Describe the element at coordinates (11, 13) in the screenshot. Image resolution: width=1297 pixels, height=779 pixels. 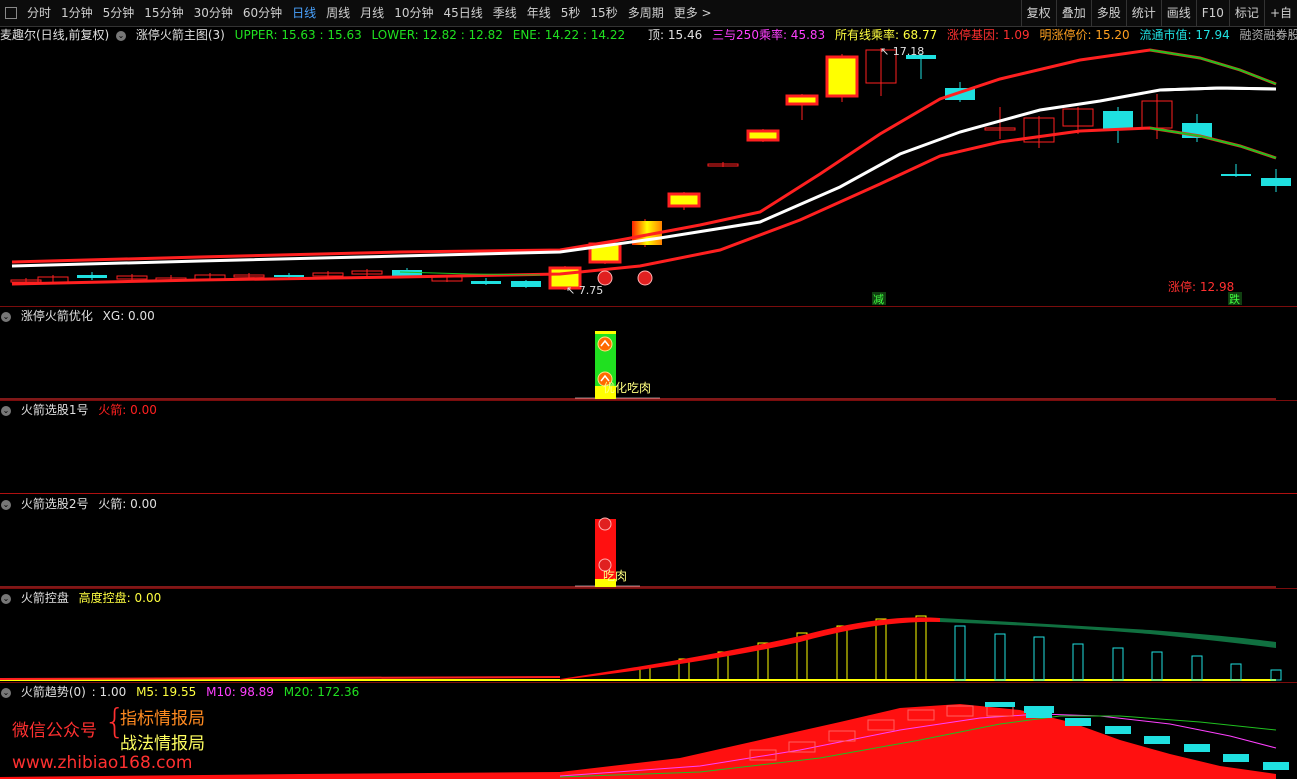
I see `grid-icon` at that location.